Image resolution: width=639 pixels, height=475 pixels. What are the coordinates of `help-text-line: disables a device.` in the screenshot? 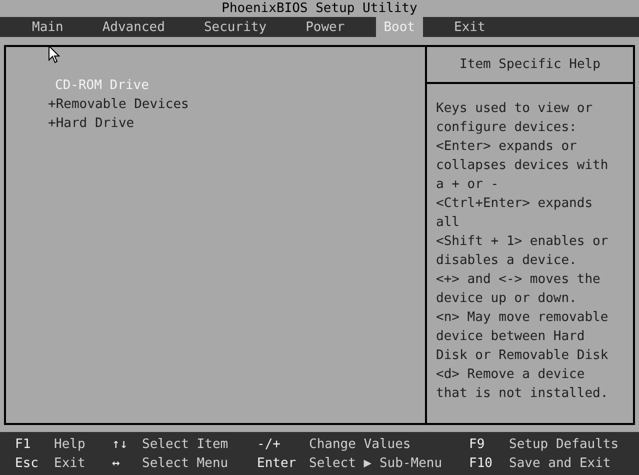 It's located at (507, 261).